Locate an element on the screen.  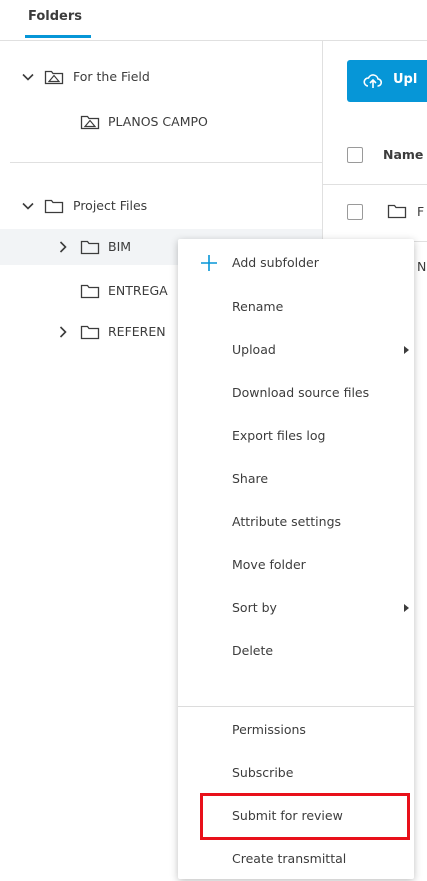
menu-item-export-files-log: Export files log is located at coordinates (296, 436).